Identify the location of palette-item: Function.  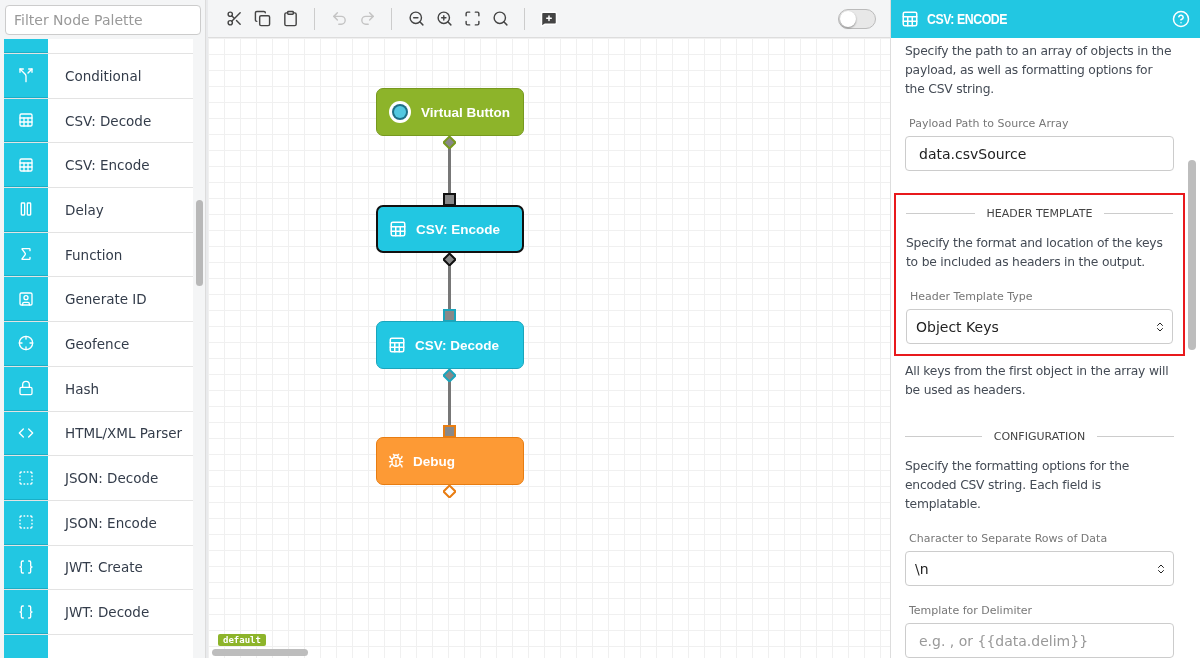
(98, 255).